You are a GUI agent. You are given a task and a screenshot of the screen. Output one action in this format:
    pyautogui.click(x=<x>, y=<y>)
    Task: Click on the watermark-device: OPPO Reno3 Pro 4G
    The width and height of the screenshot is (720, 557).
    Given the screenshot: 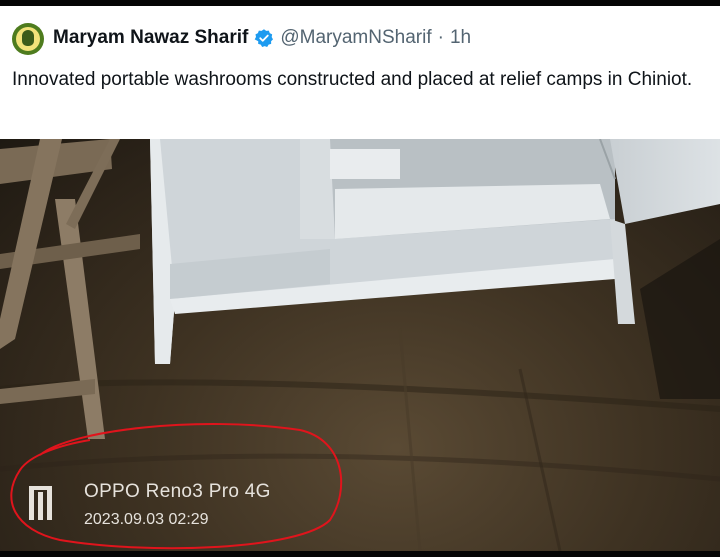 What is the action you would take?
    pyautogui.click(x=177, y=491)
    